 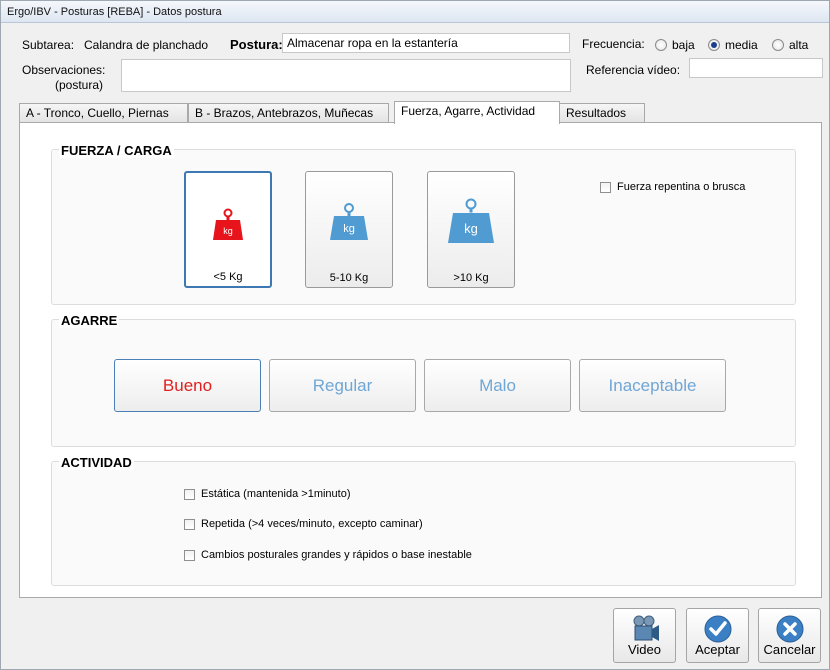 I want to click on weight-5to10-button: kg 5-10 Kg, so click(x=349, y=229).